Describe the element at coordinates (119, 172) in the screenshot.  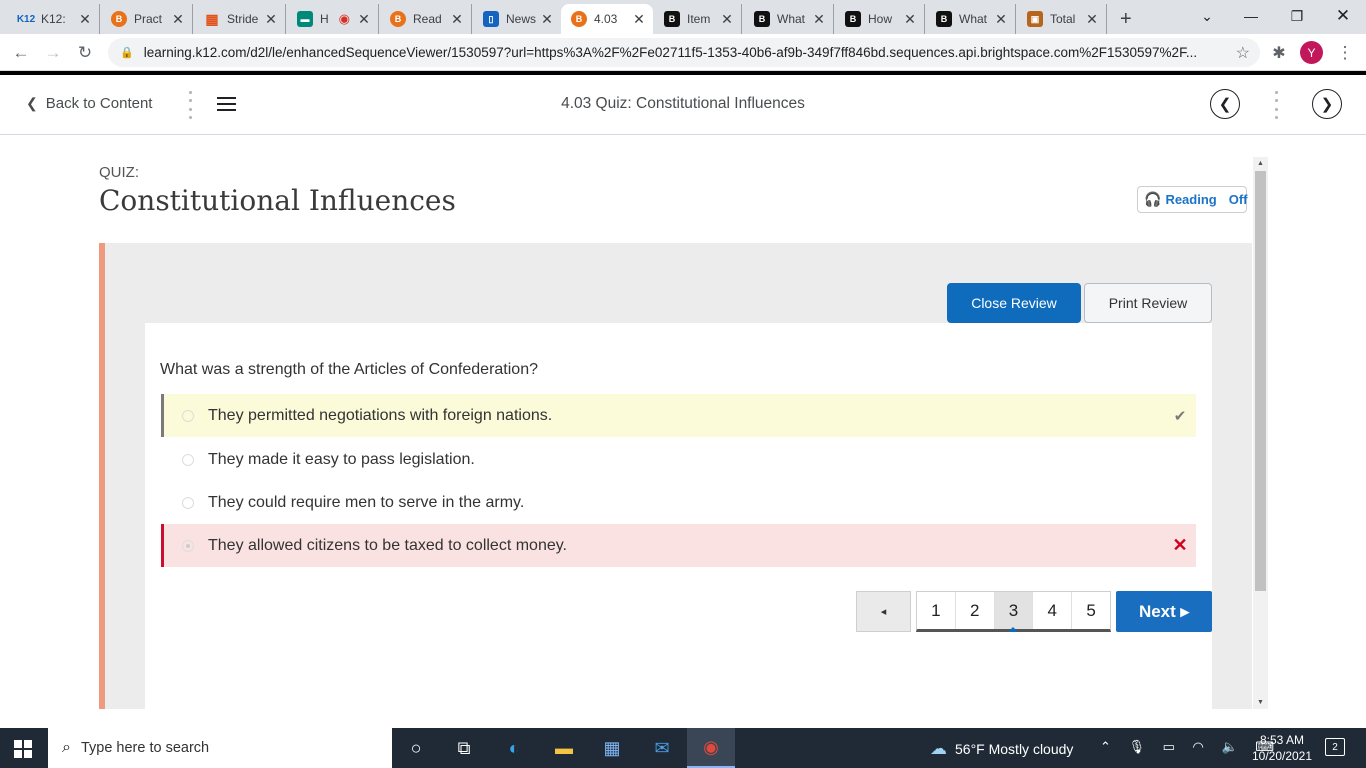
I see `quiz-kicker: QUIZ:` at that location.